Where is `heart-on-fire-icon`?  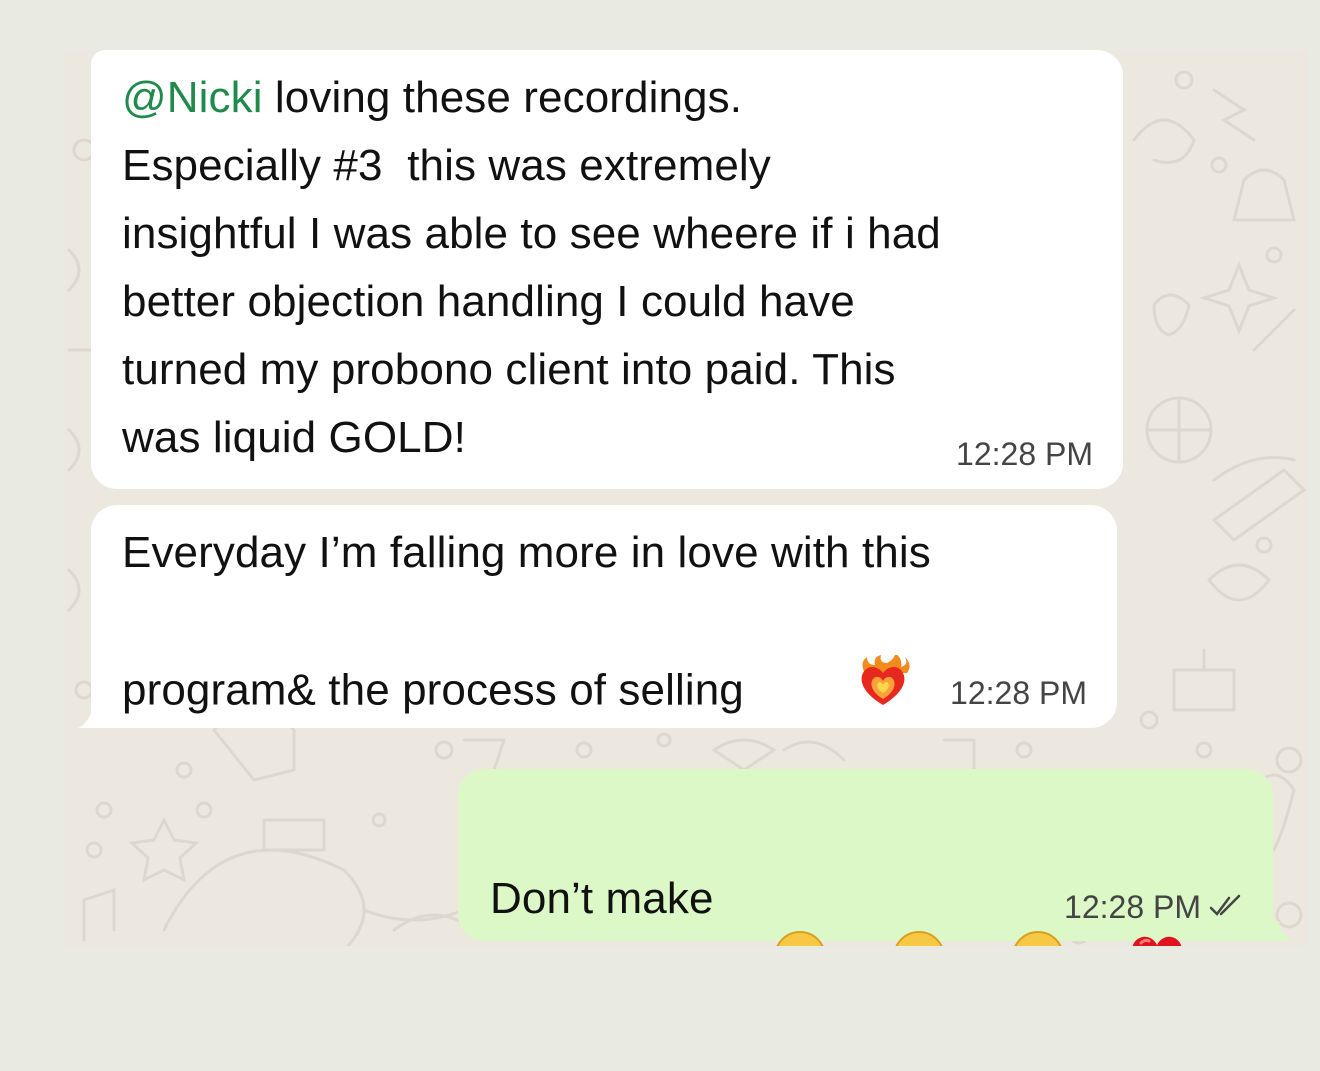 heart-on-fire-icon is located at coordinates (833, 693).